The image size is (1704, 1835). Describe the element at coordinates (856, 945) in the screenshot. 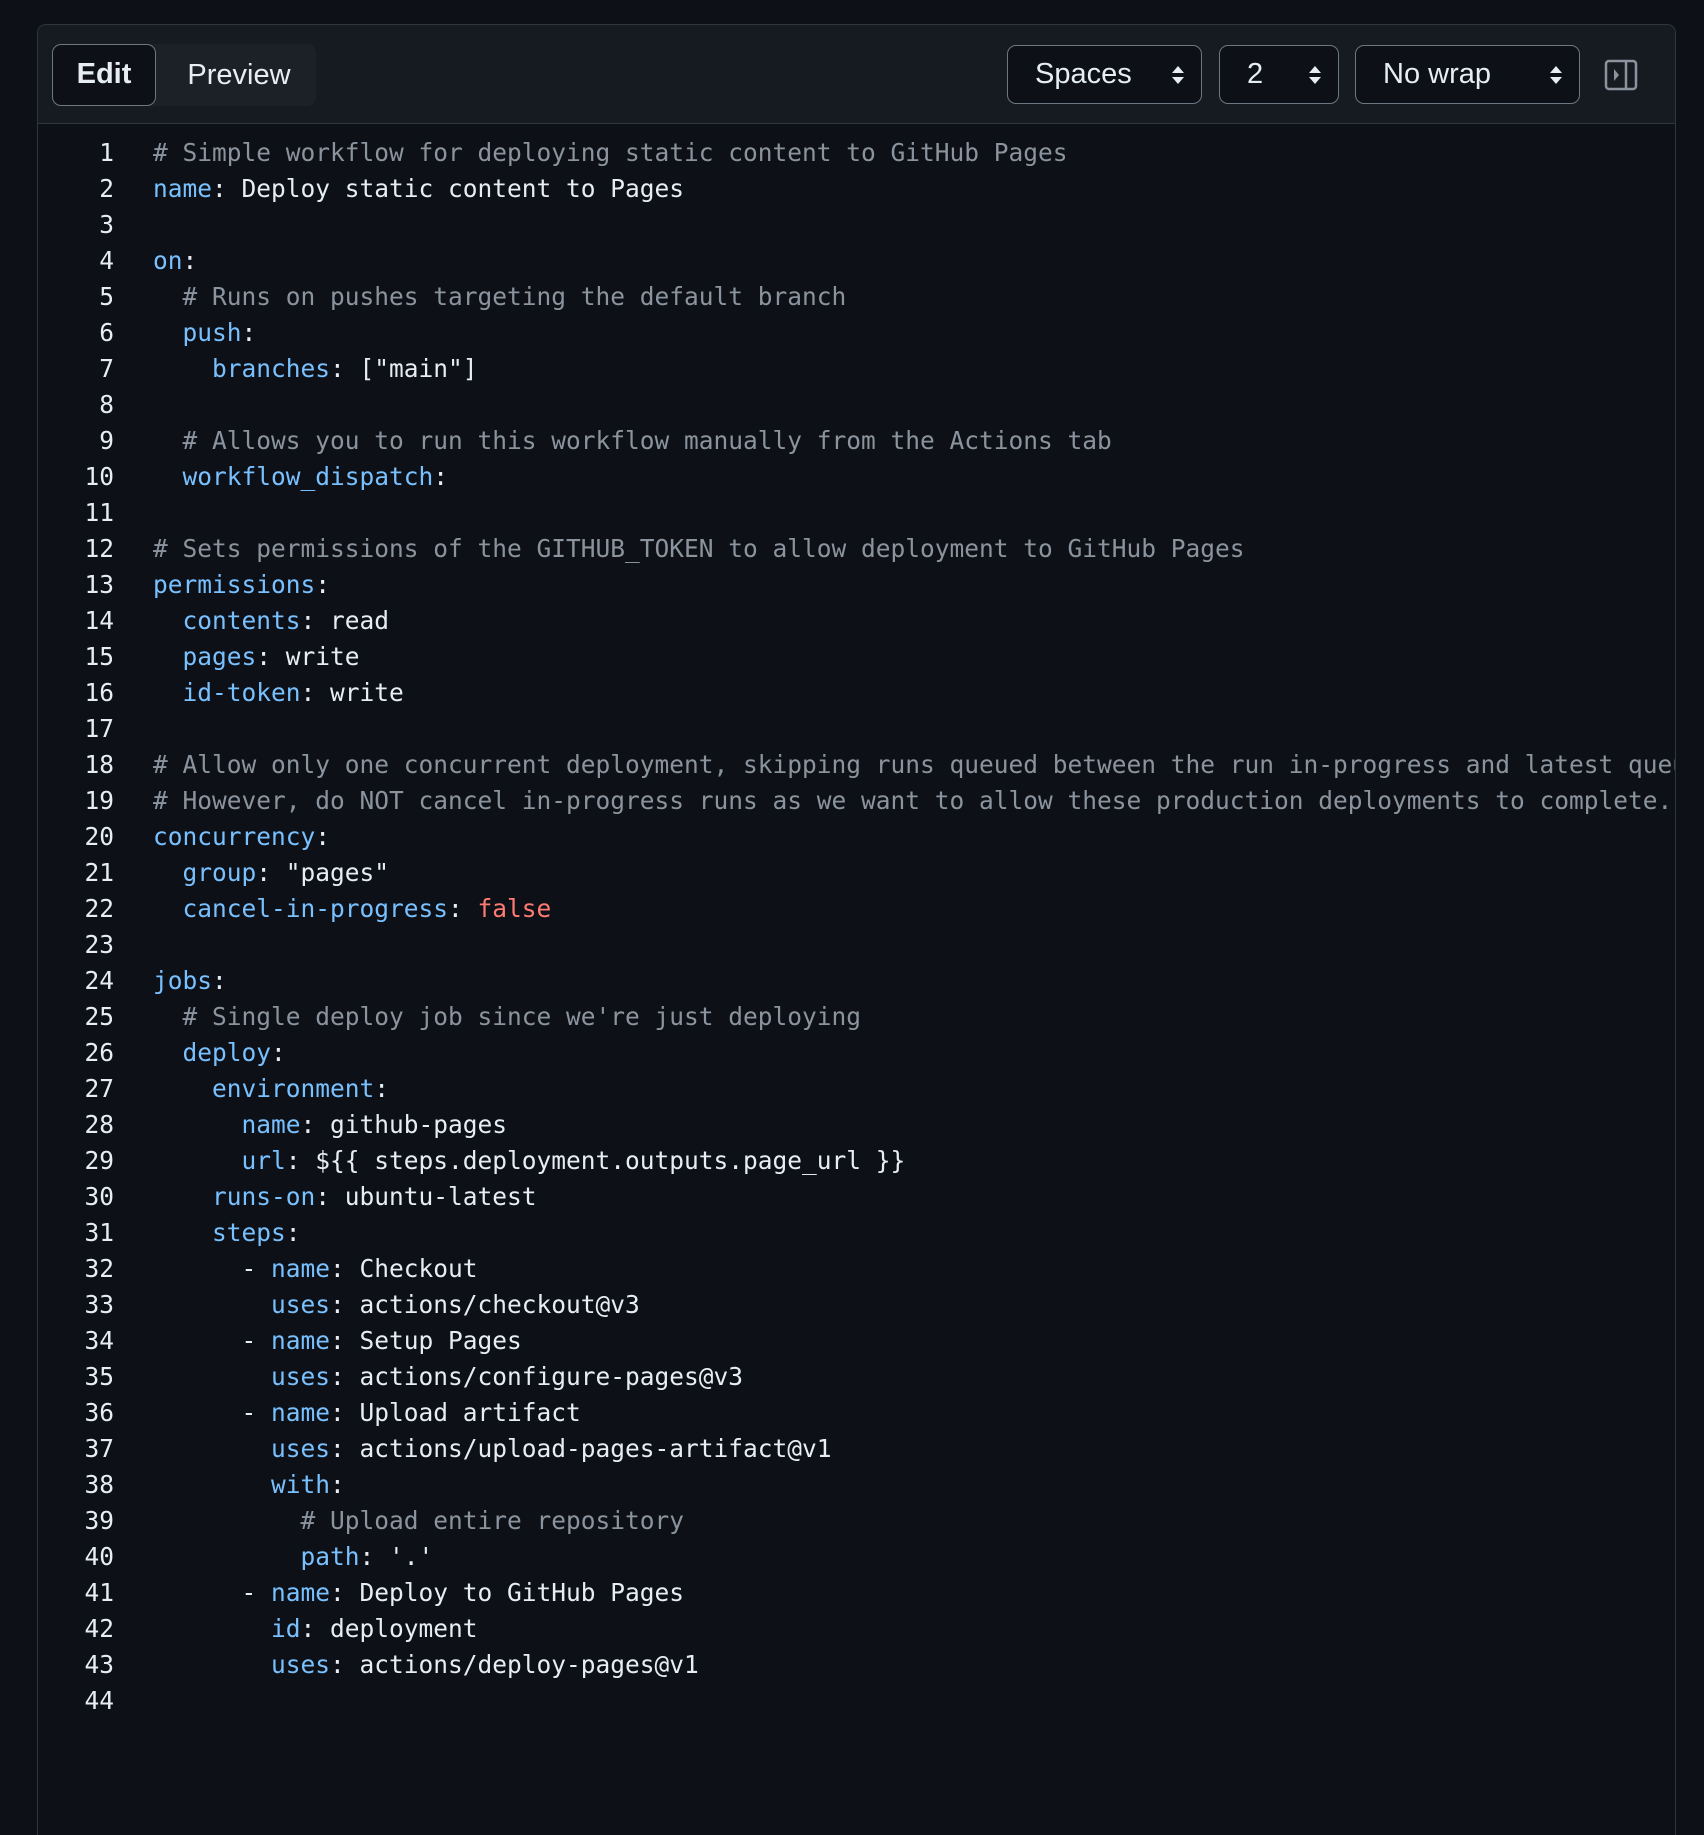

I see `code-line: 23` at that location.